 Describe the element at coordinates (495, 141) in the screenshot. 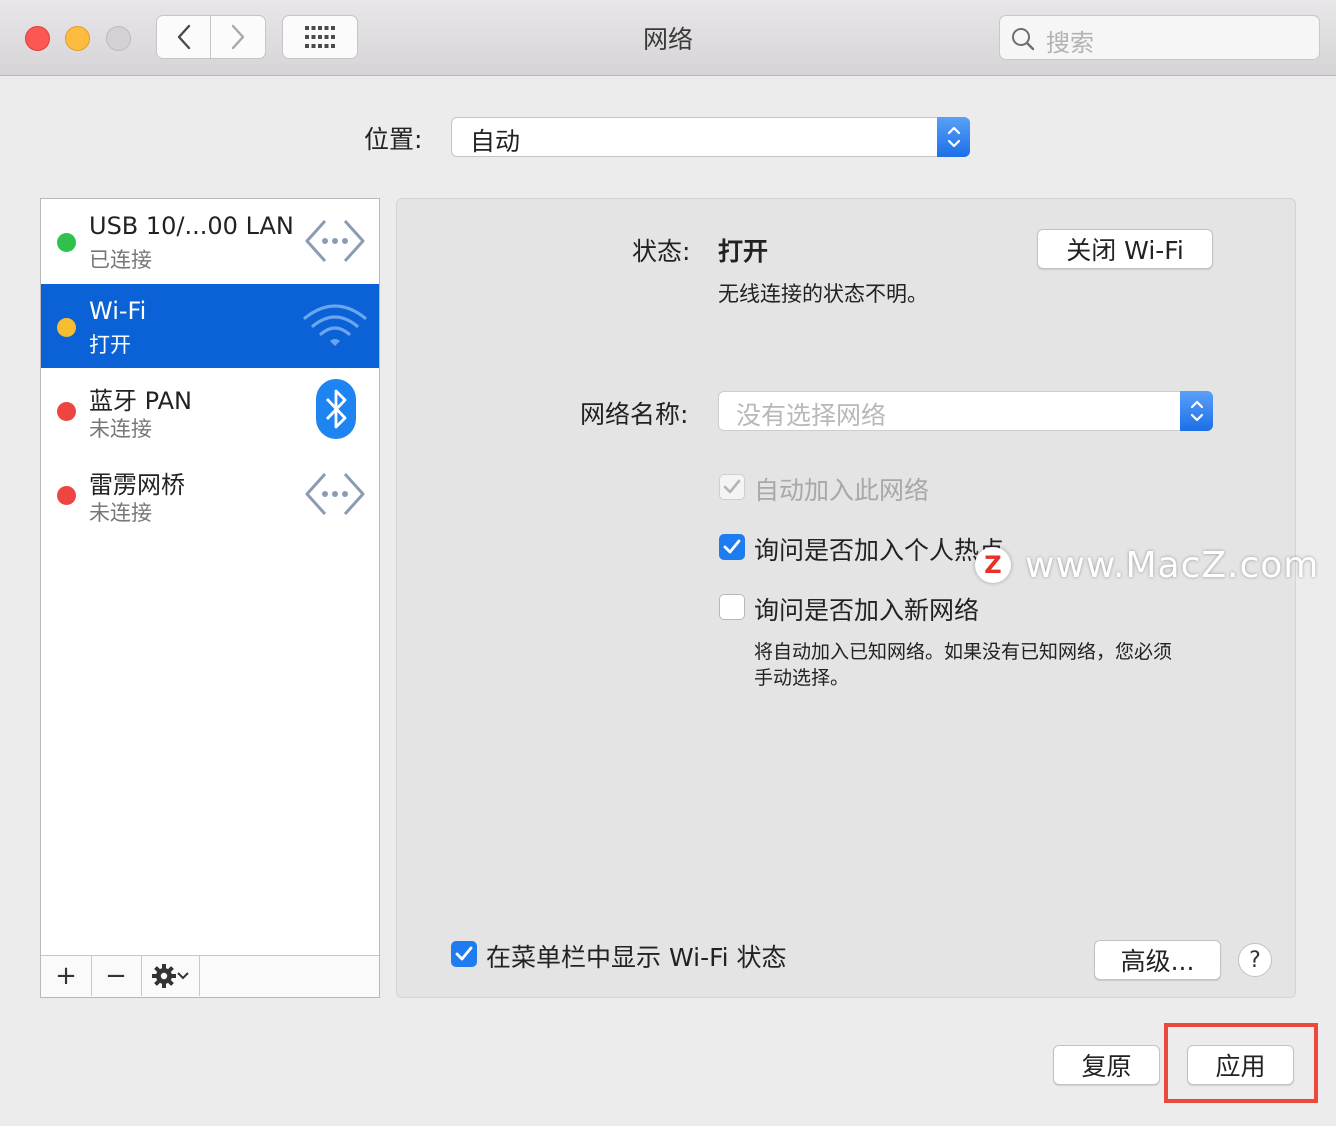

I see `location-value: 自动` at that location.